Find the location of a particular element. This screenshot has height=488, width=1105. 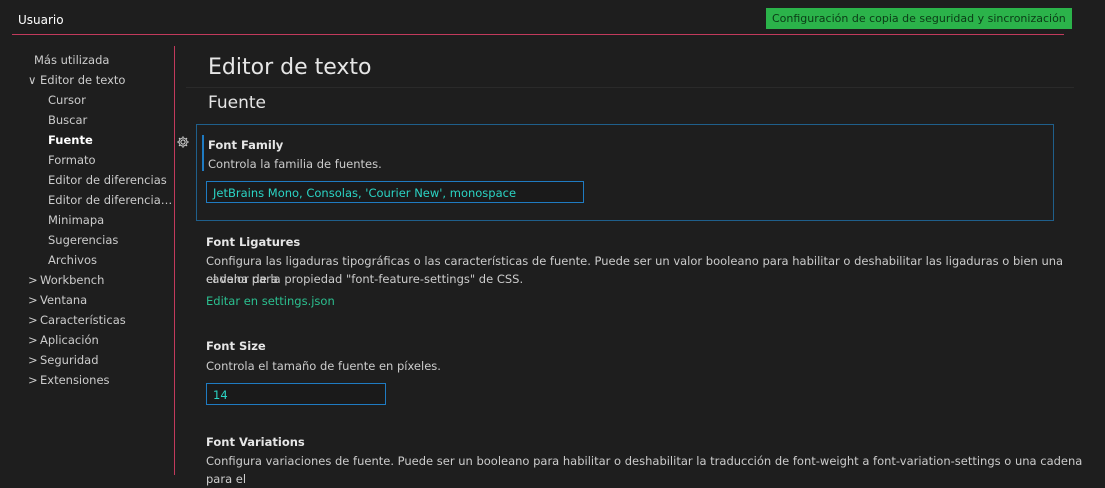

toc-item-cursor: Cursor is located at coordinates (111, 100).